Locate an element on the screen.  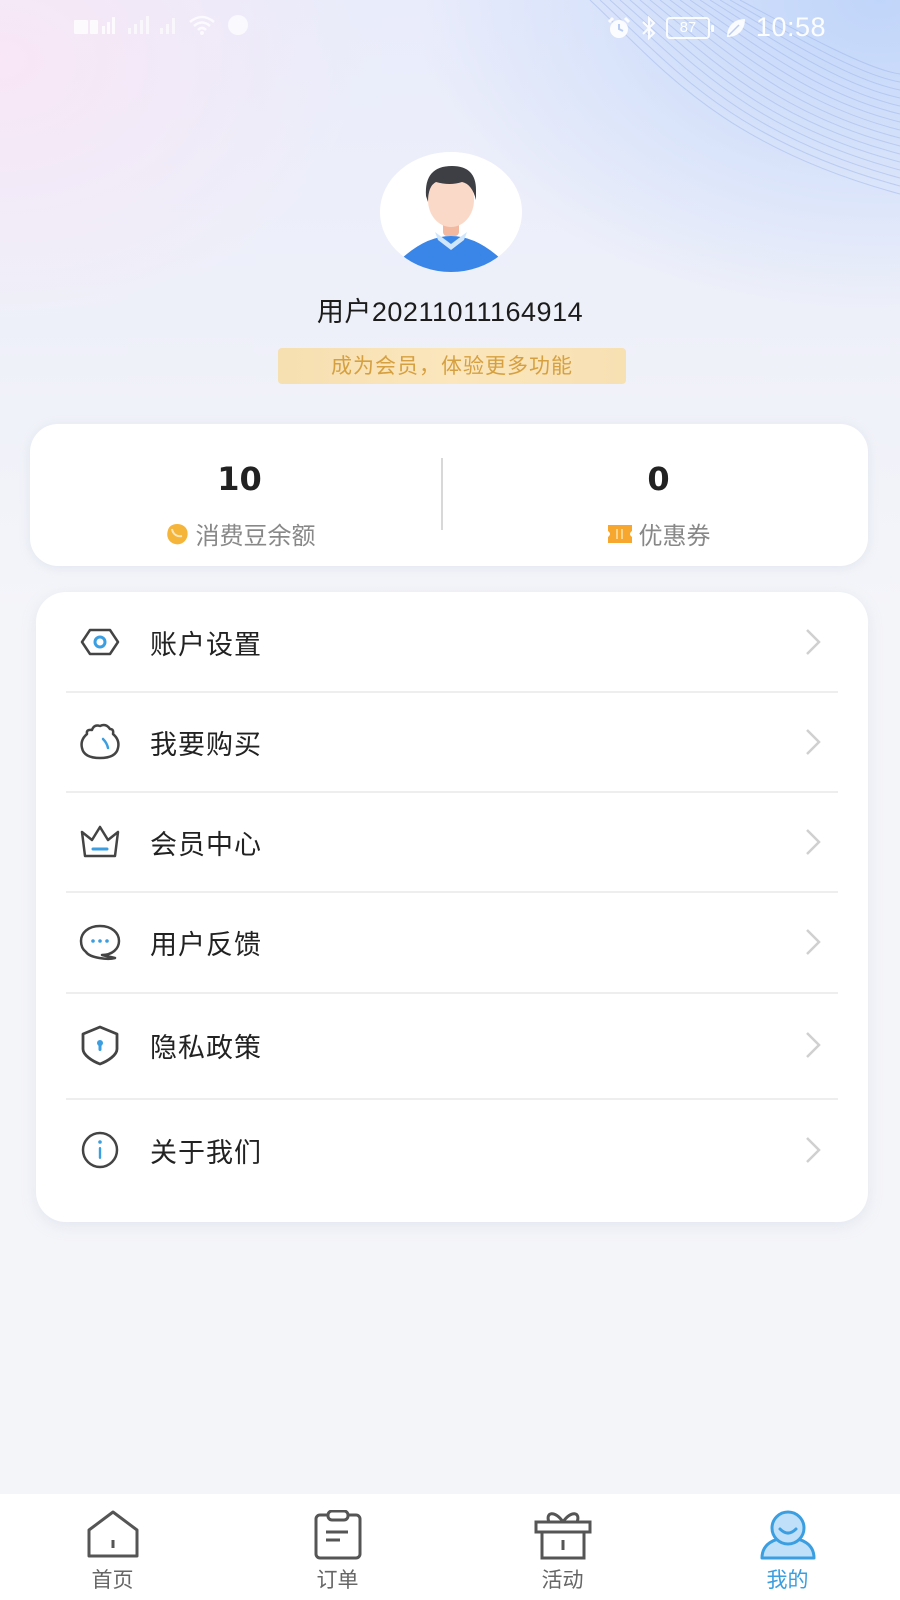
gift-icon is located at coordinates (563, 1536).